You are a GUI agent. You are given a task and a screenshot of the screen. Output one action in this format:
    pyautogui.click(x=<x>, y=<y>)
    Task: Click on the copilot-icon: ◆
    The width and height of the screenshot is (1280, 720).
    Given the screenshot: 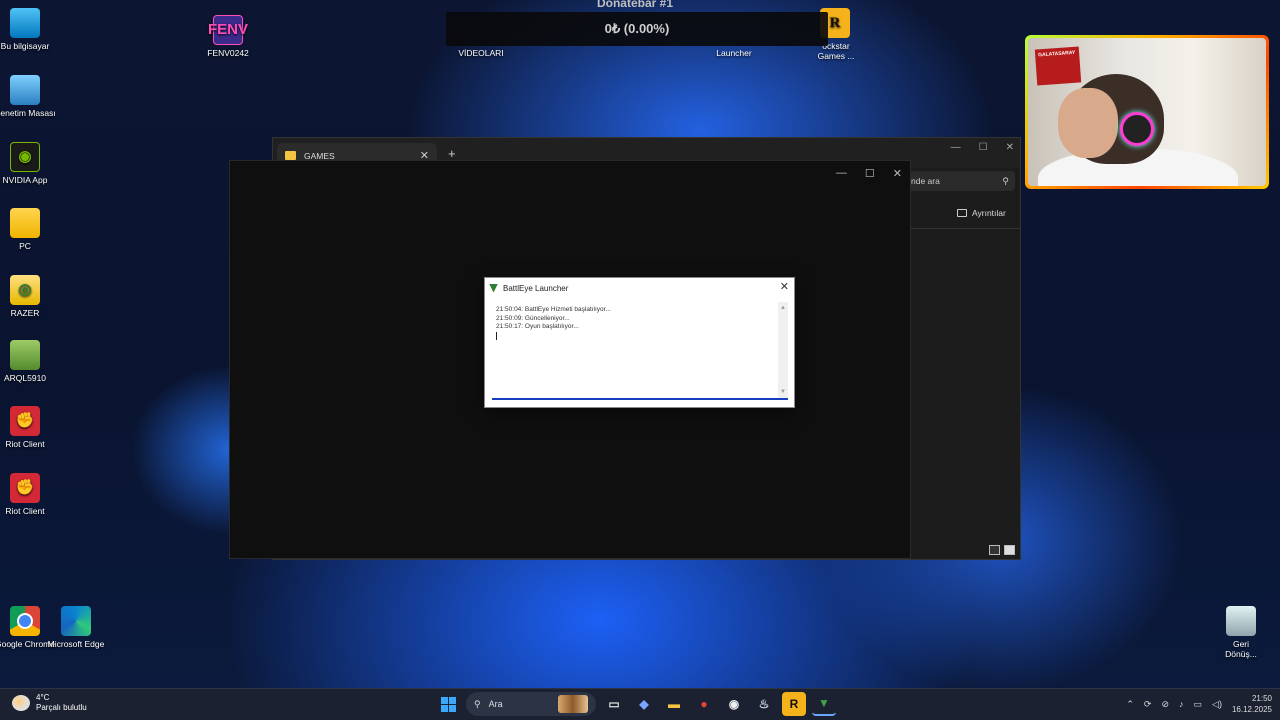 What is the action you would take?
    pyautogui.click(x=644, y=704)
    